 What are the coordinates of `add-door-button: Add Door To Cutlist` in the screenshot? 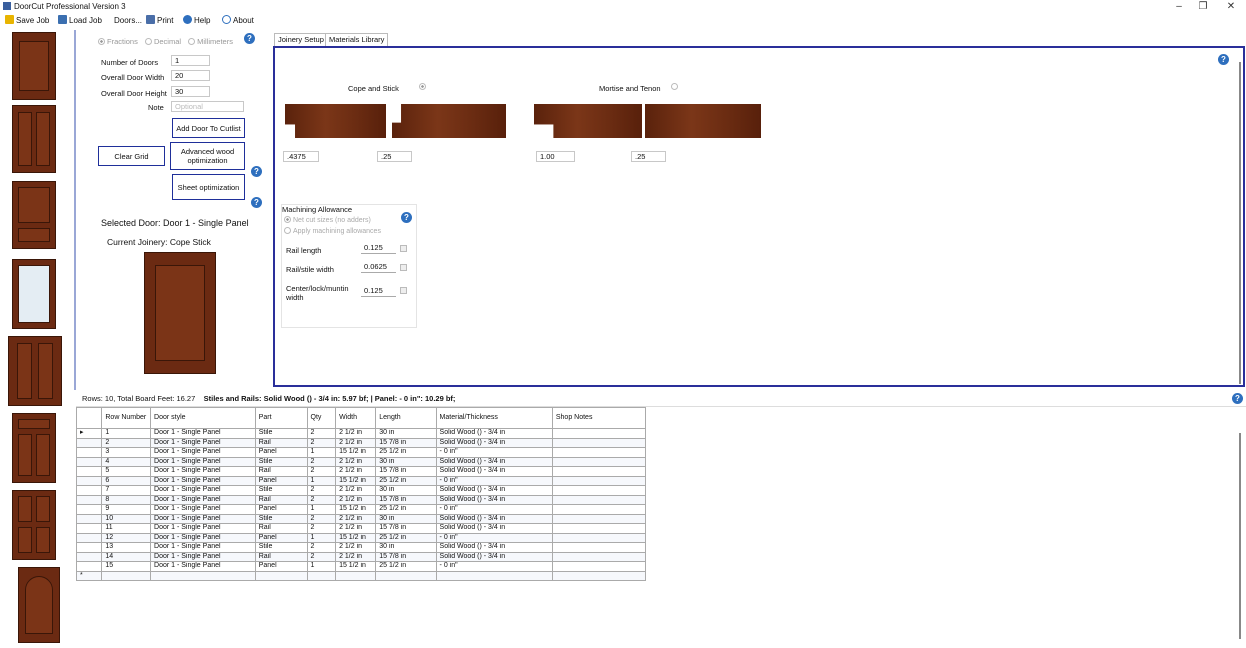 It's located at (208, 128).